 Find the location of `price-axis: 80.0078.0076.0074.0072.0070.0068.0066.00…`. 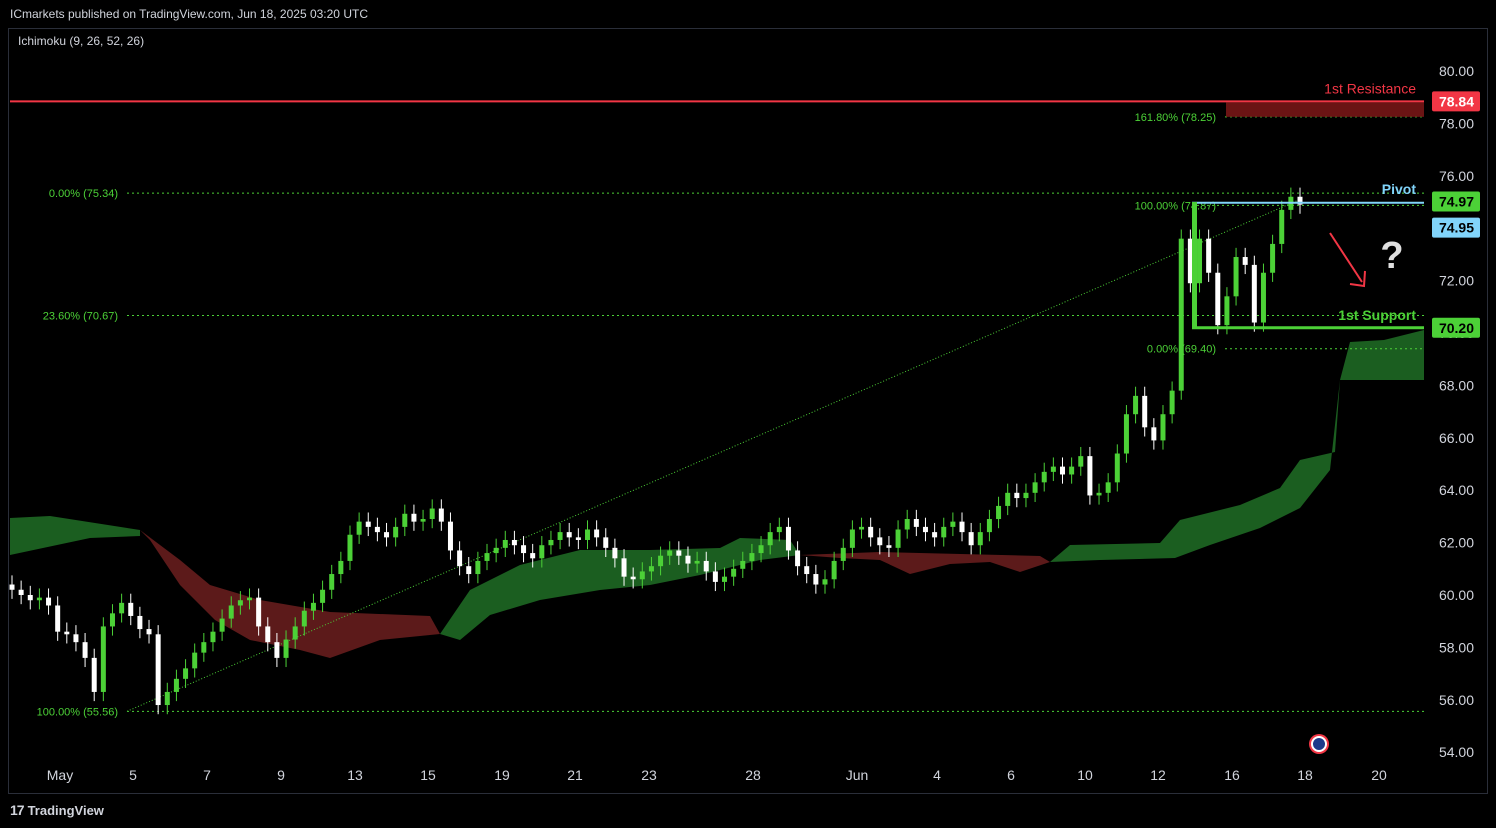

price-axis: 80.0078.0076.0074.0072.0070.0068.0066.00… is located at coordinates (1456, 411).